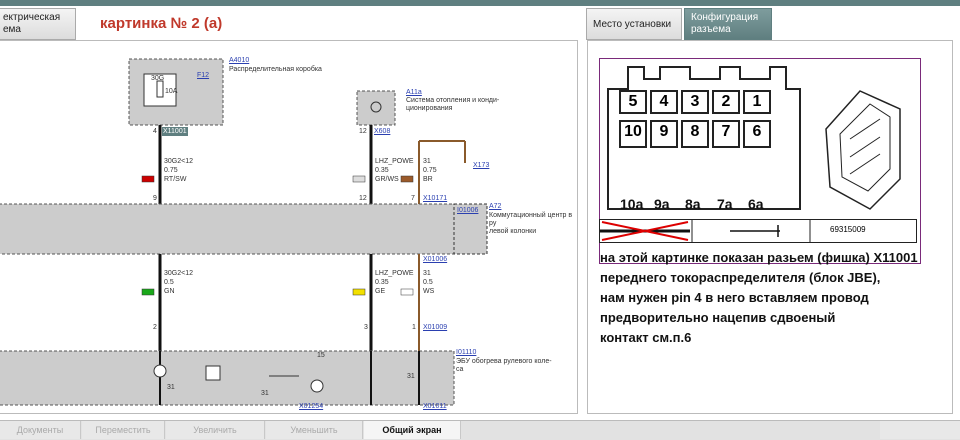 The image size is (960, 440). What do you see at coordinates (435, 260) in the screenshot?
I see `x01006-link: X01006` at bounding box center [435, 260].